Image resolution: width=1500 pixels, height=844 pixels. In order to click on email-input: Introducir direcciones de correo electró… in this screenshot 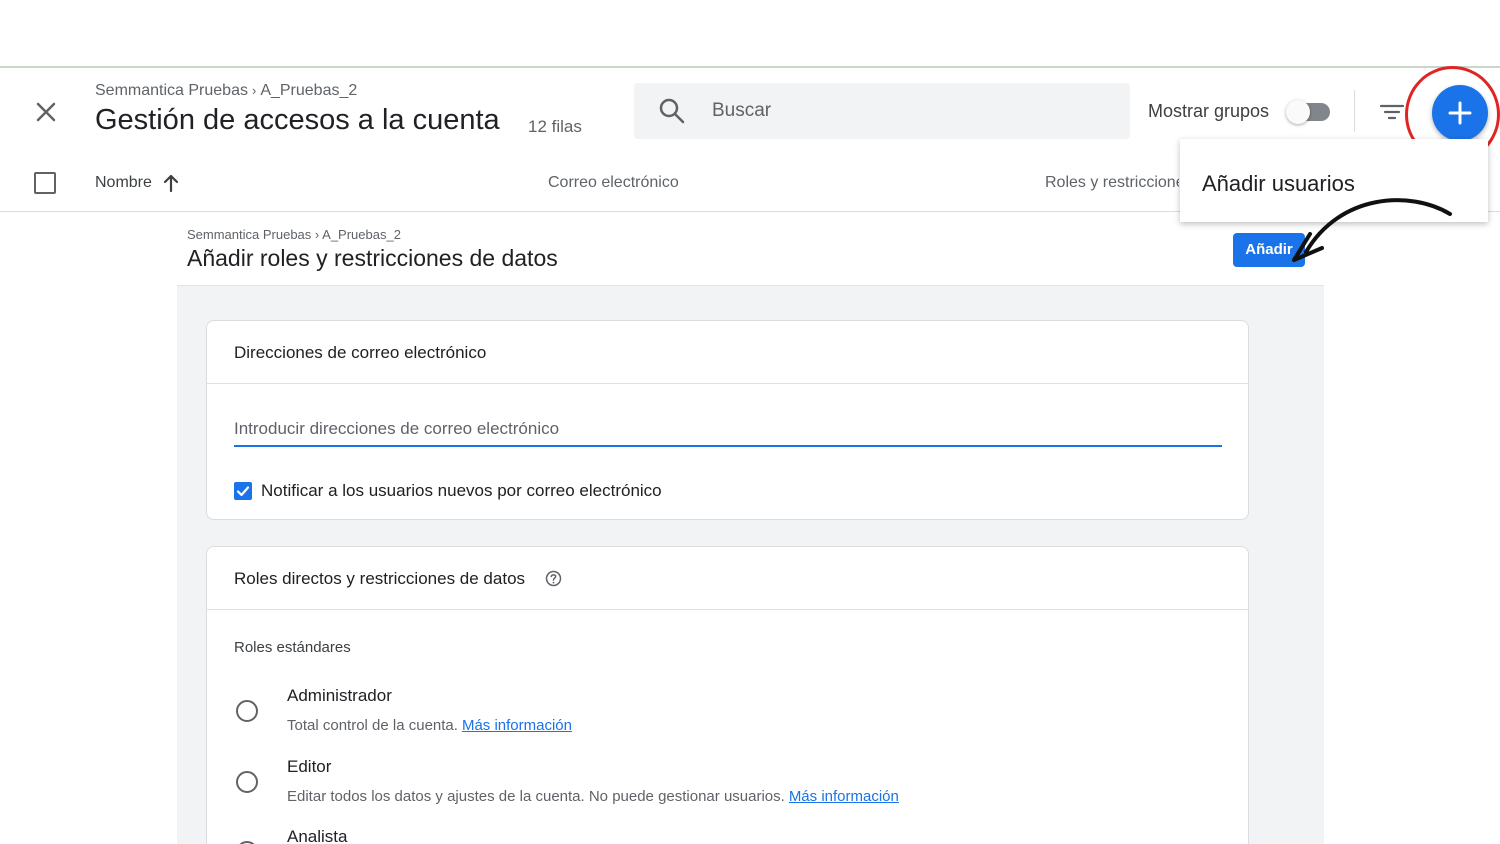, I will do `click(728, 433)`.